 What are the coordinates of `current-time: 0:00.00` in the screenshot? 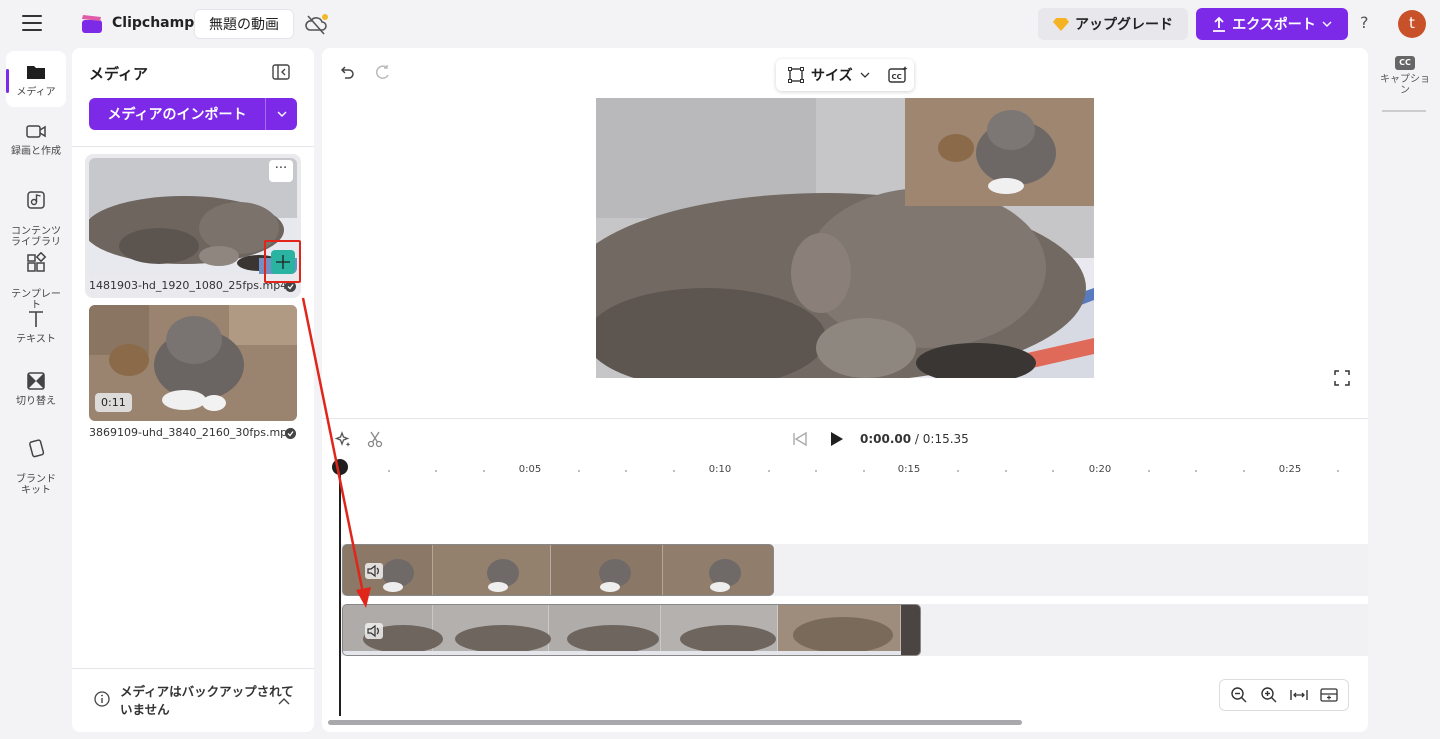 It's located at (886, 439).